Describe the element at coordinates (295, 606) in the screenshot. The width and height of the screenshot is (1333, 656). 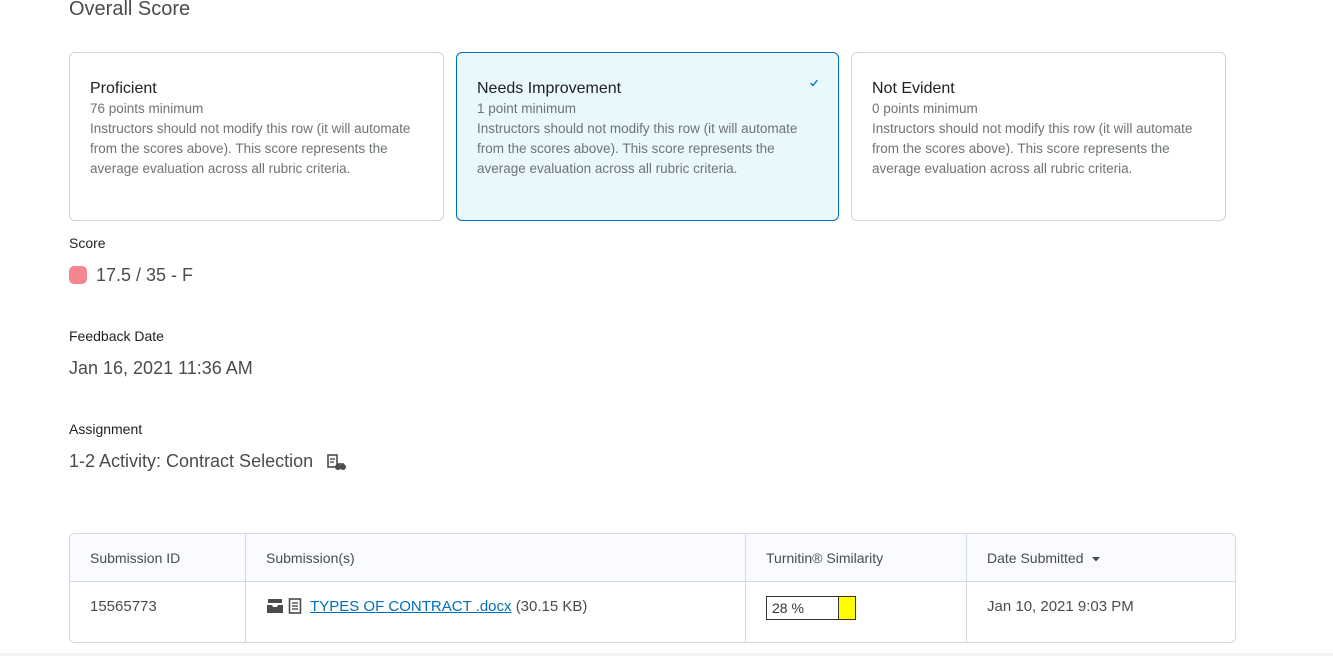
I see `document-icon` at that location.